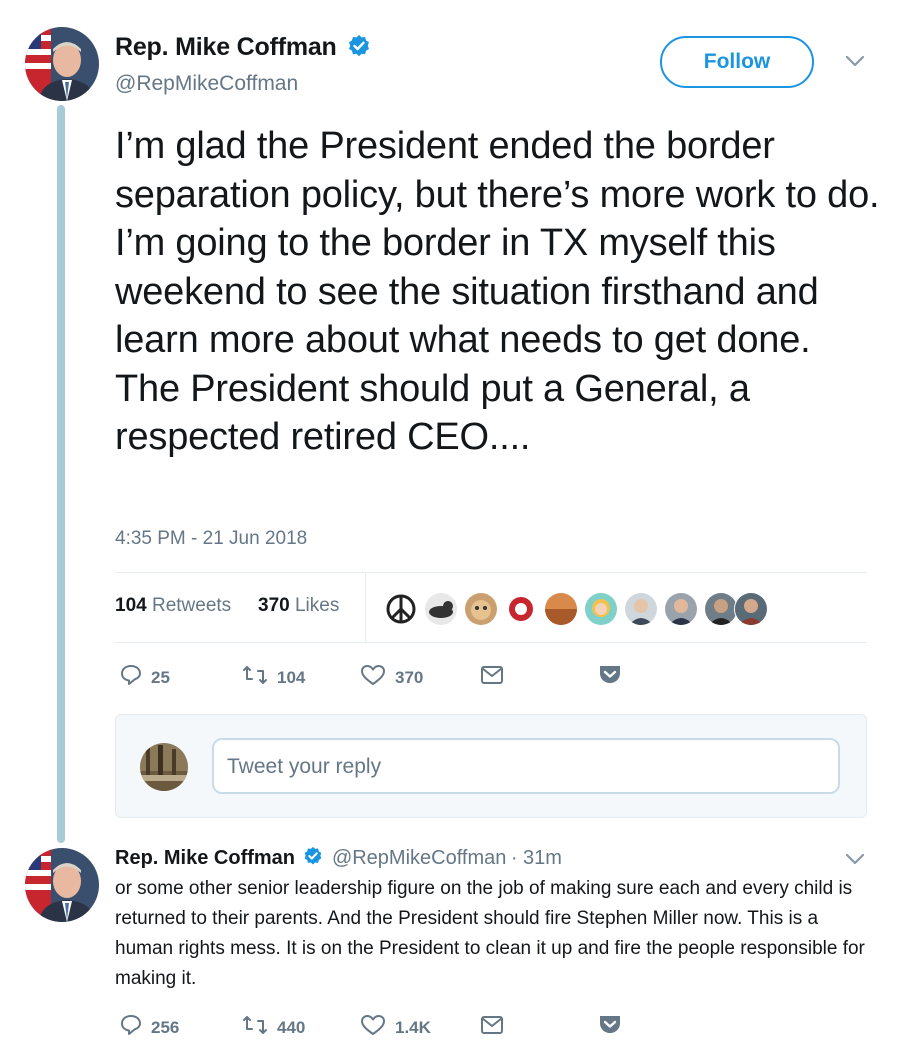 This screenshot has width=902, height=1054. I want to click on reply-time-ago: · 31m, so click(536, 858).